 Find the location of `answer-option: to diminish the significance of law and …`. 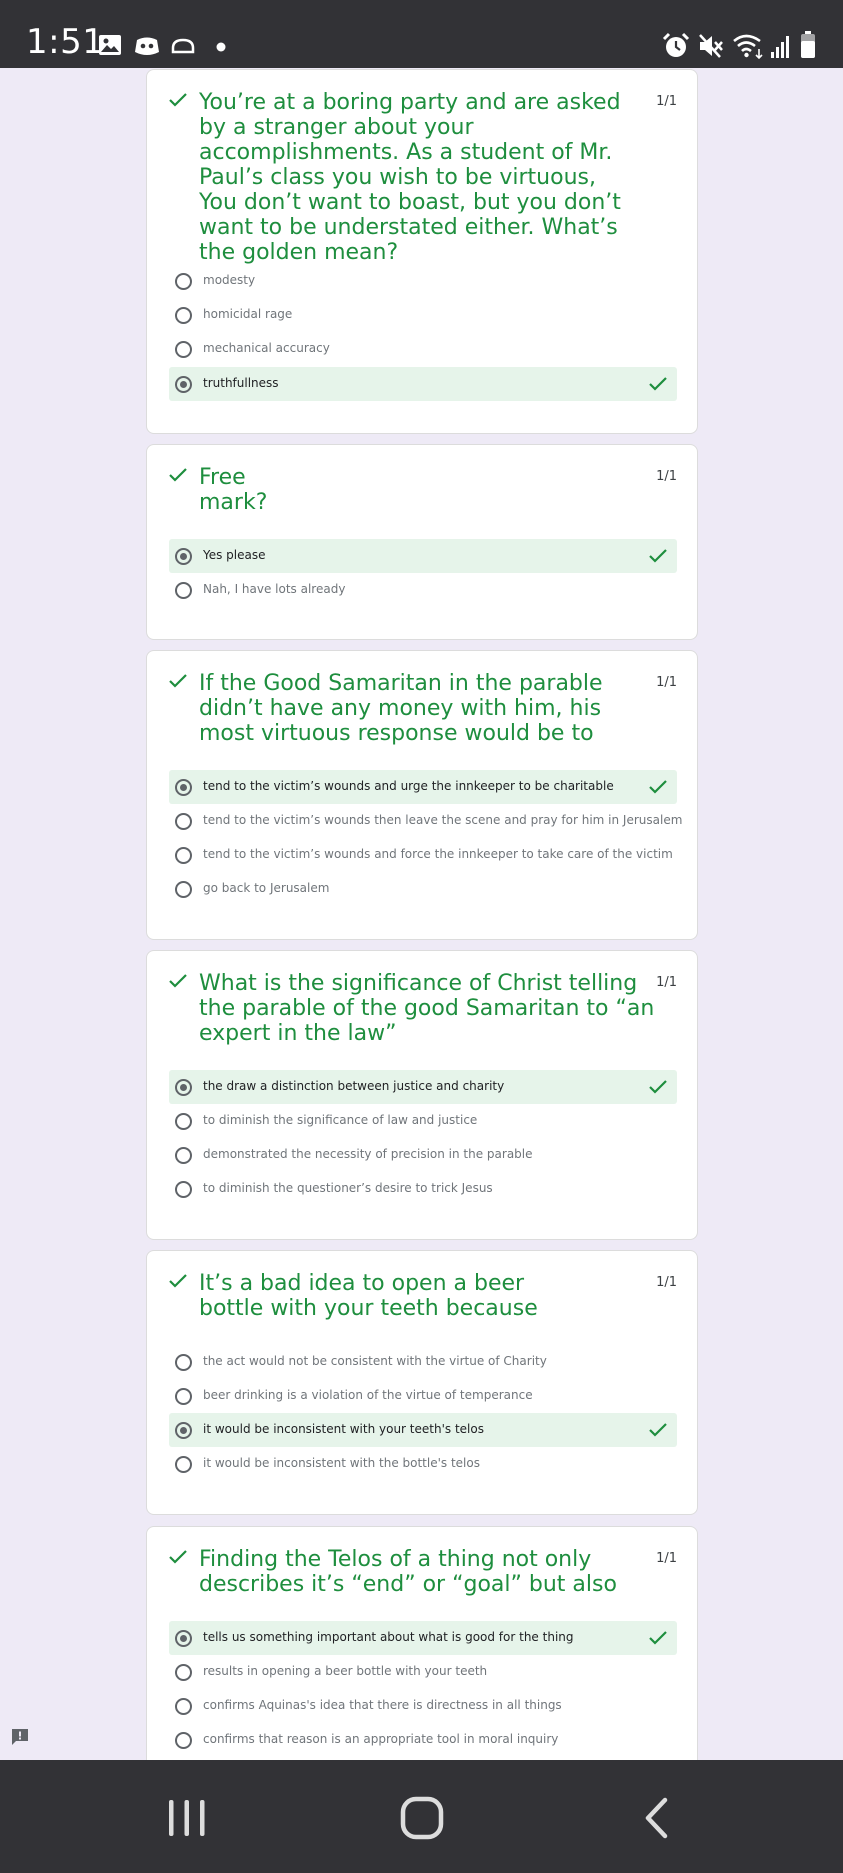

answer-option: to diminish the significance of law and … is located at coordinates (423, 1121).